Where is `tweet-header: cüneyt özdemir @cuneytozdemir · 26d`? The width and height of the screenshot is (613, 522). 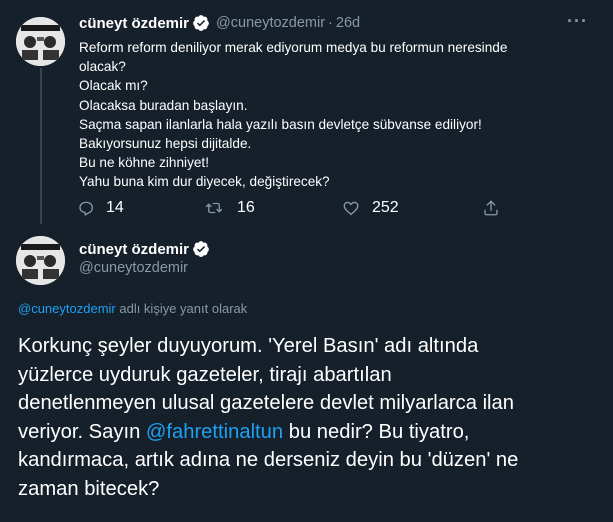 tweet-header: cüneyt özdemir @cuneytozdemir · 26d is located at coordinates (219, 23).